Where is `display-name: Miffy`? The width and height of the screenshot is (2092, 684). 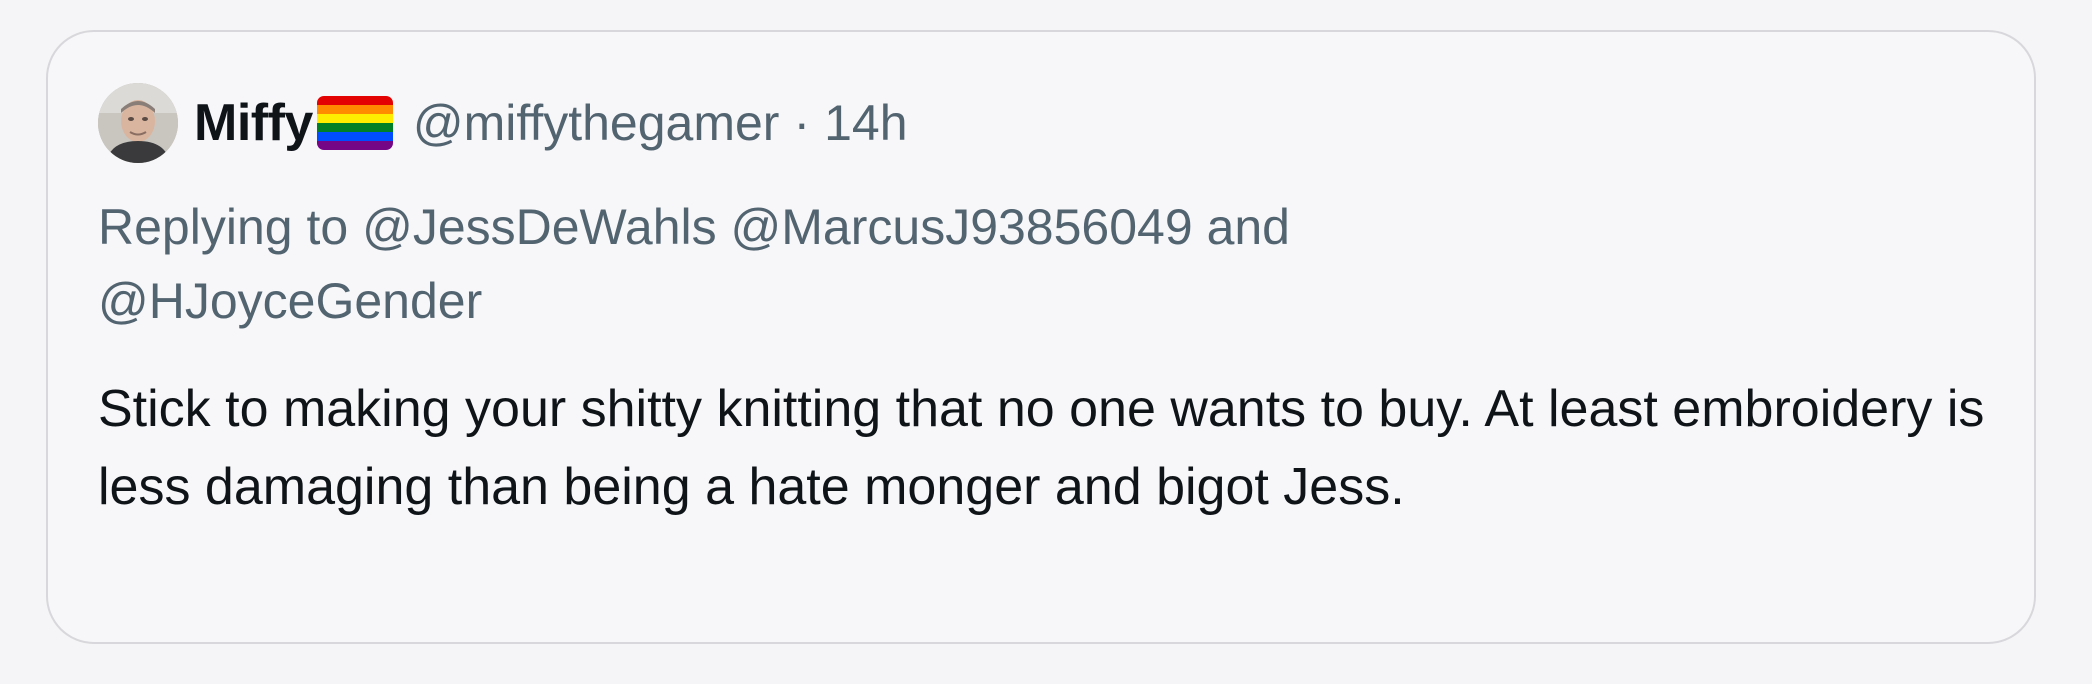 display-name: Miffy is located at coordinates (253, 123).